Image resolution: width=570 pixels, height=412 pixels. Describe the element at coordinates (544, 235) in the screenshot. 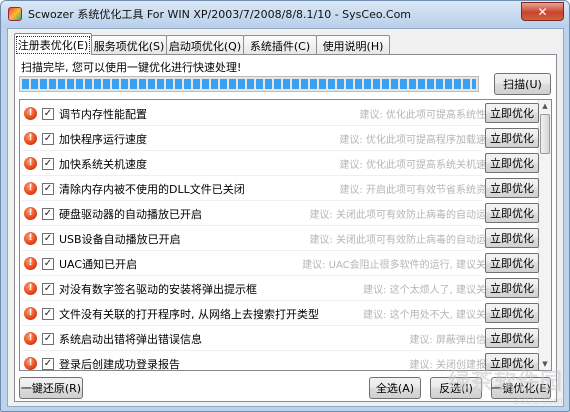

I see `list-scrollbar: ▲ ▼` at that location.